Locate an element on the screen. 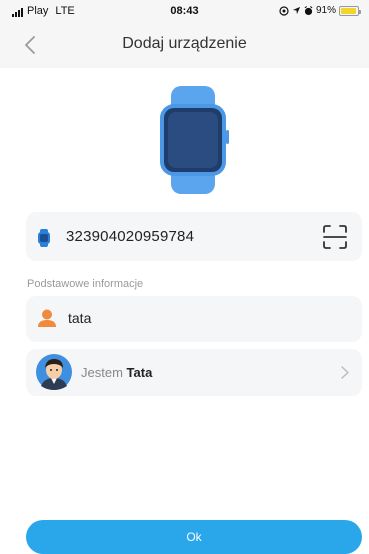 Image resolution: width=369 pixels, height=554 pixels. alarm-icon is located at coordinates (308, 10).